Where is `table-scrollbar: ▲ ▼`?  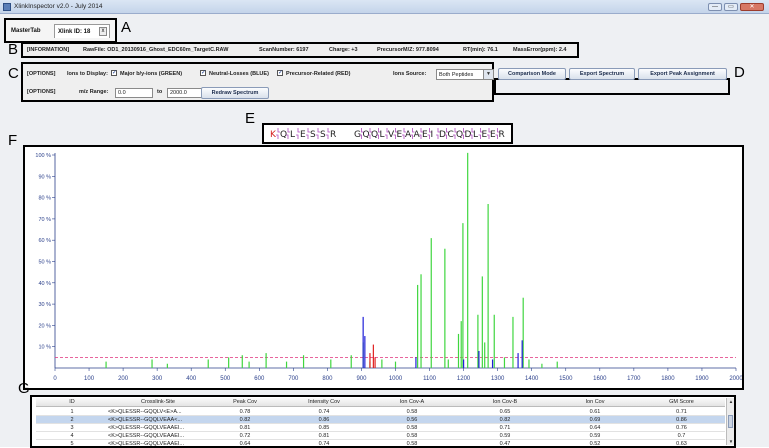 table-scrollbar: ▲ ▼ is located at coordinates (730, 421).